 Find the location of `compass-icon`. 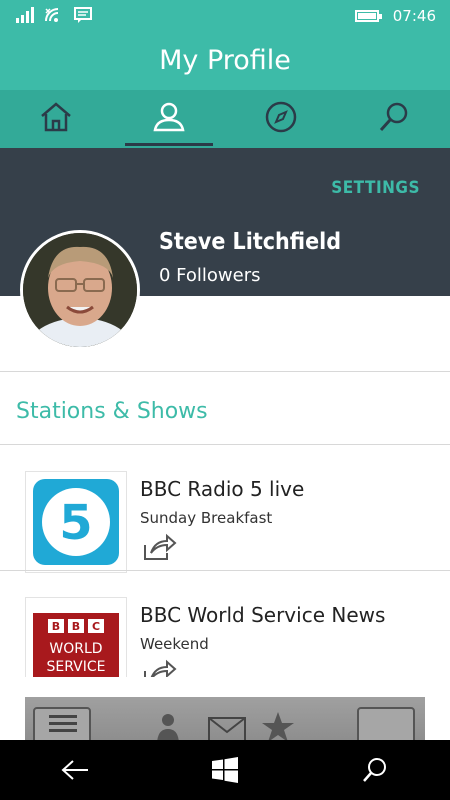

compass-icon is located at coordinates (281, 119).